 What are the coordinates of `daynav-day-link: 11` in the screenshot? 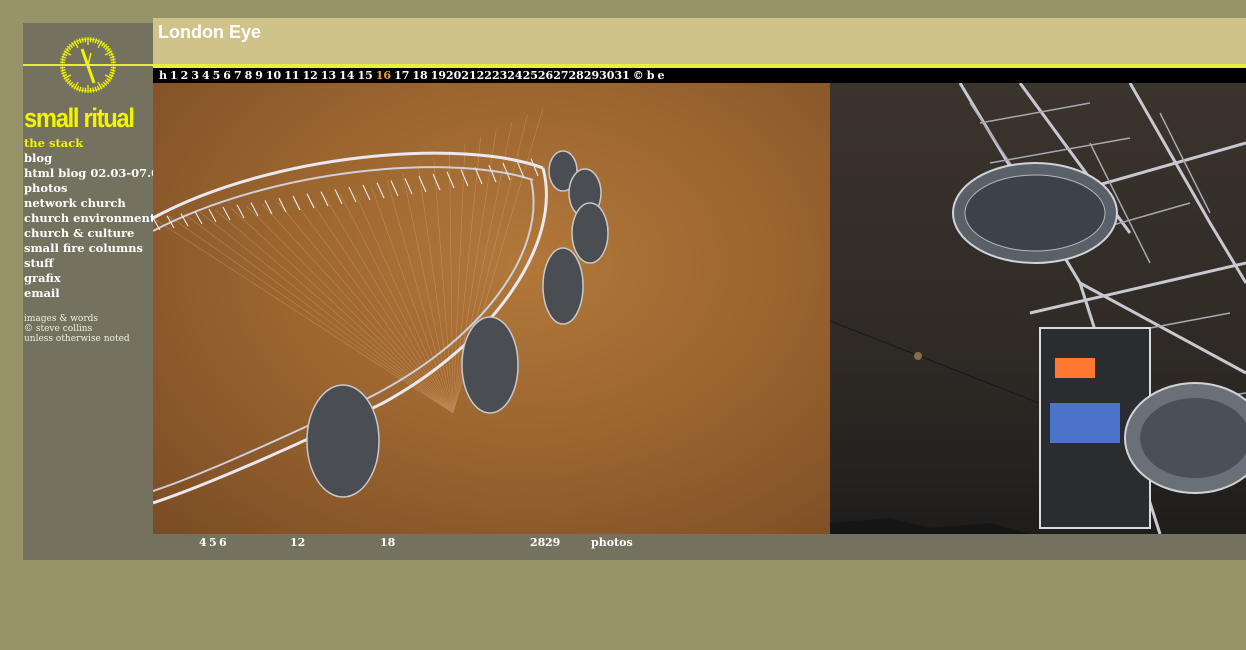 It's located at (291, 75).